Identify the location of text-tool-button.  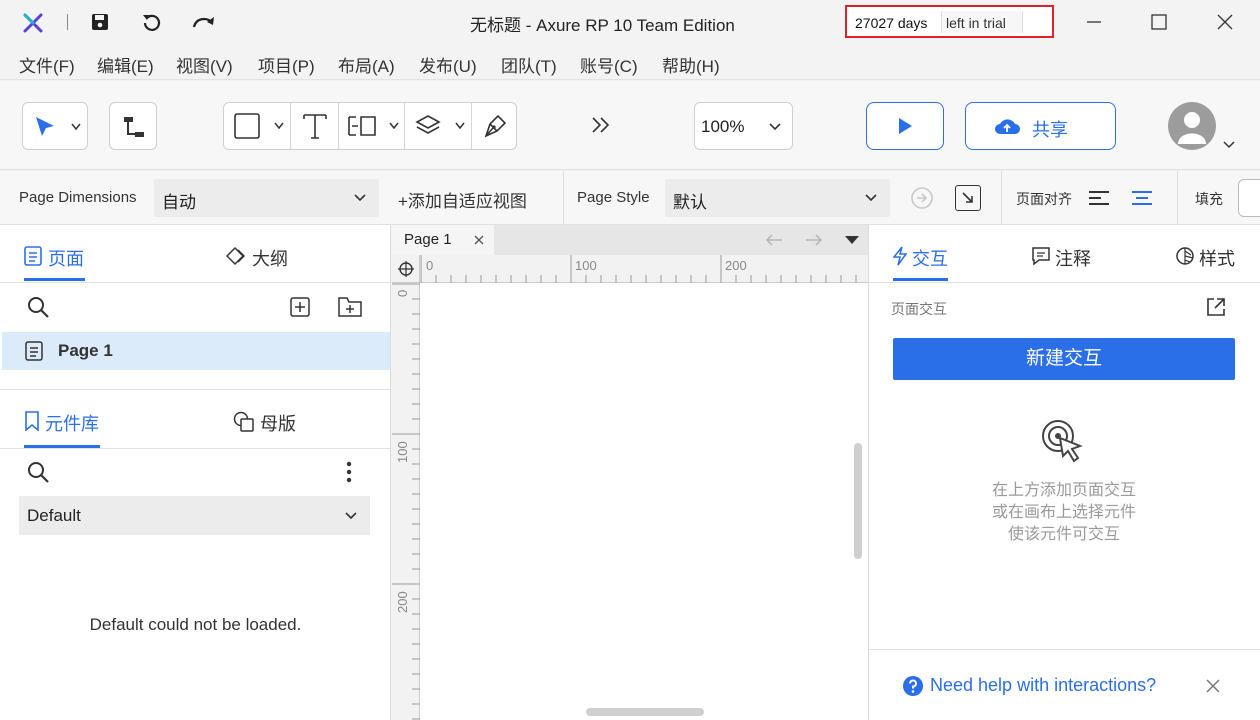
(314, 126).